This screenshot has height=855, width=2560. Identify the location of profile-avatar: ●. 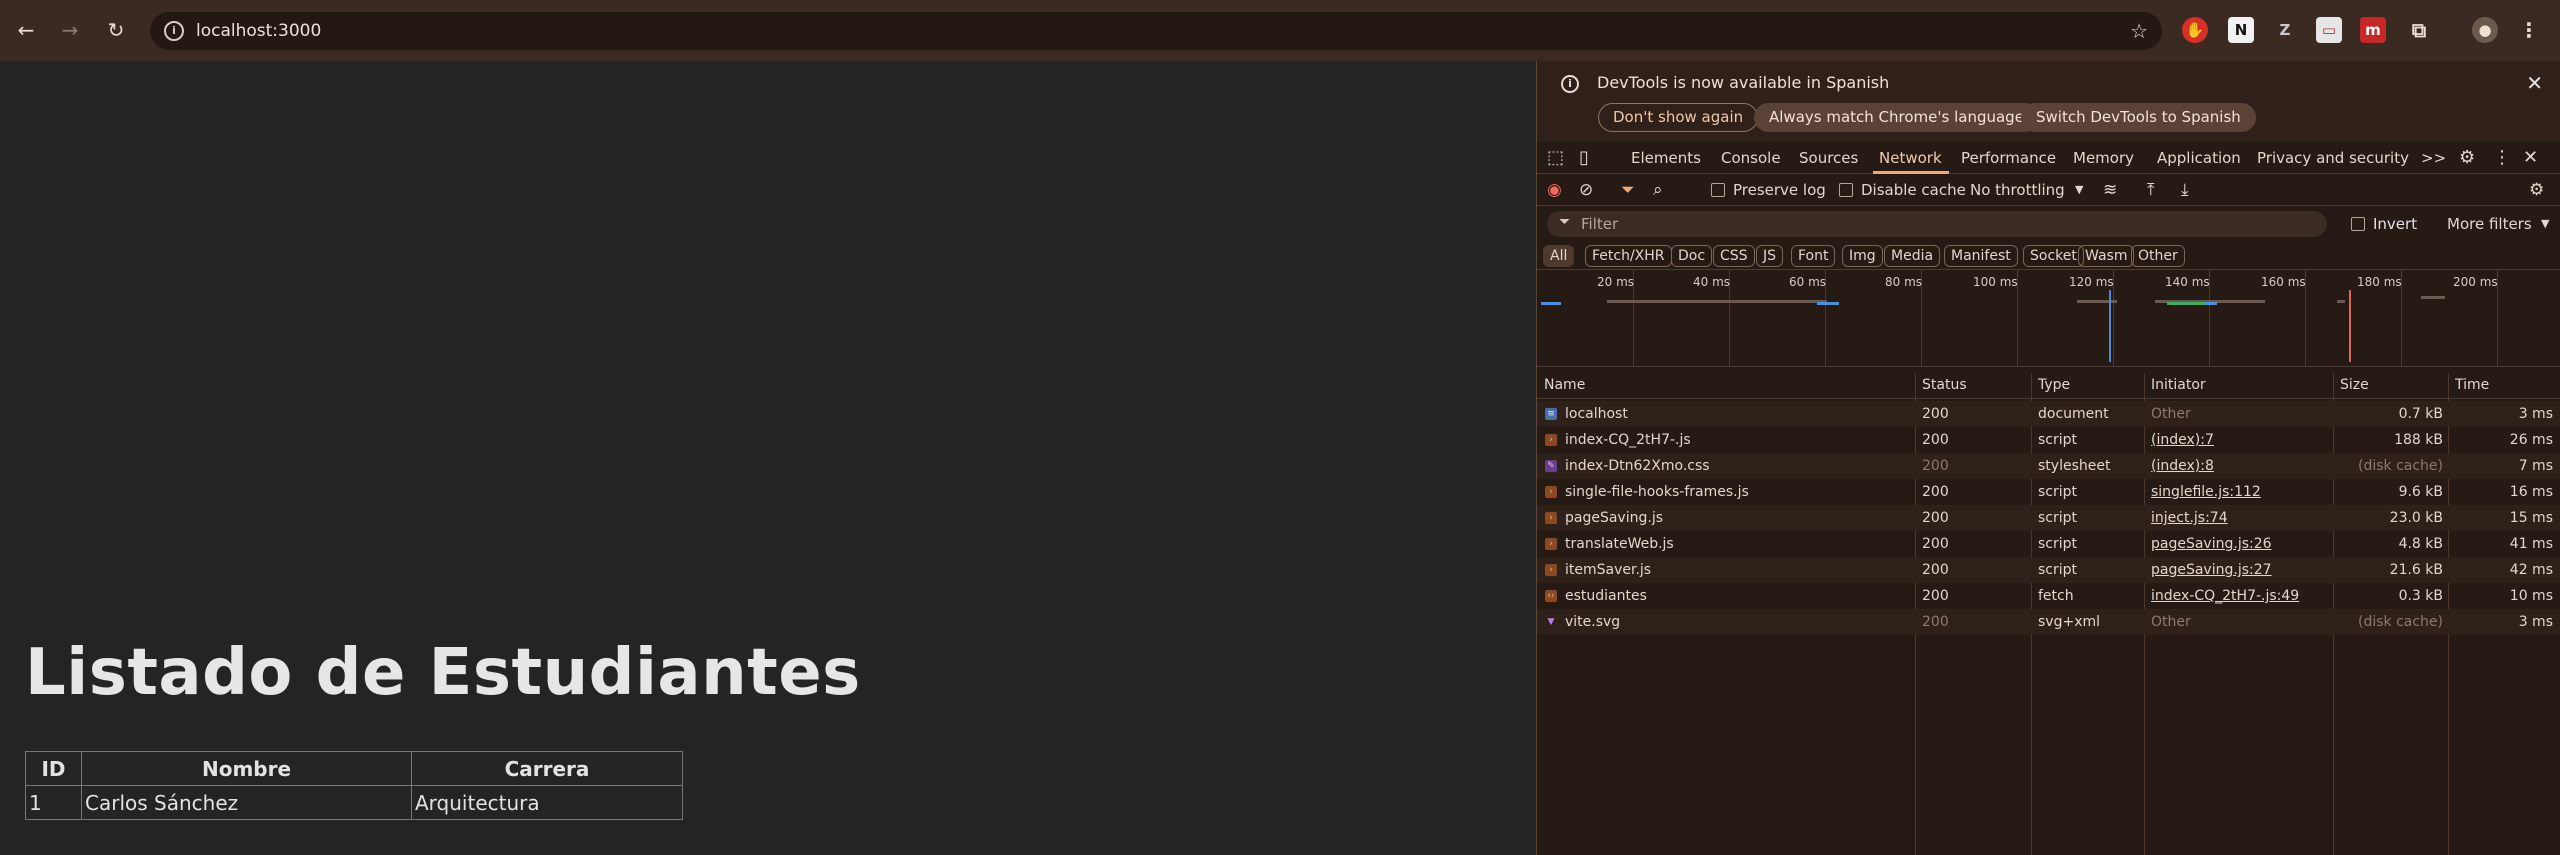
(2485, 30).